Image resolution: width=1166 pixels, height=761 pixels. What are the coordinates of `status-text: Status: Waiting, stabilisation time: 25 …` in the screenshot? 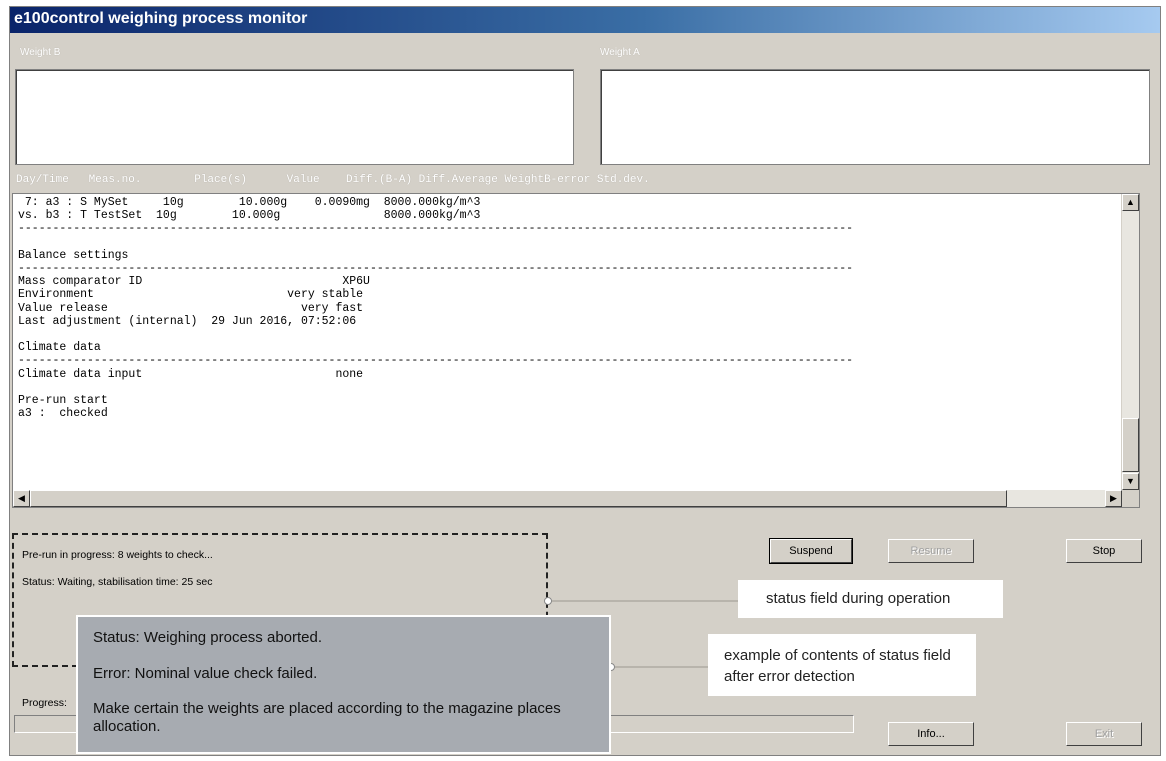 It's located at (117, 582).